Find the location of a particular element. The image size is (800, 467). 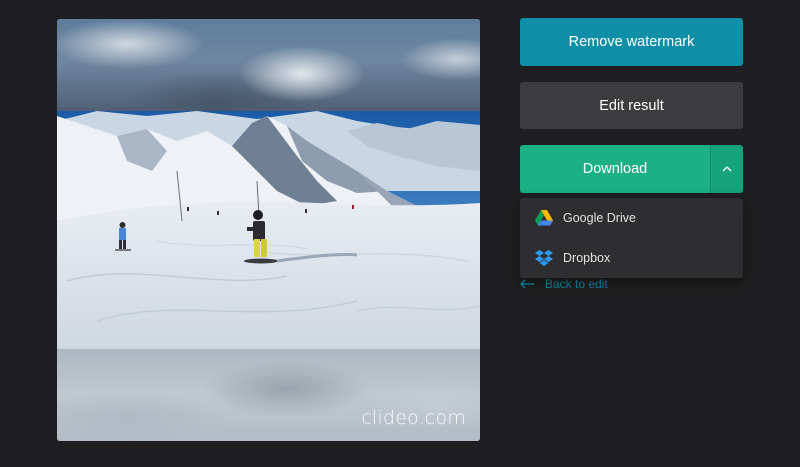

watermark-text: clideo.com is located at coordinates (413, 418).